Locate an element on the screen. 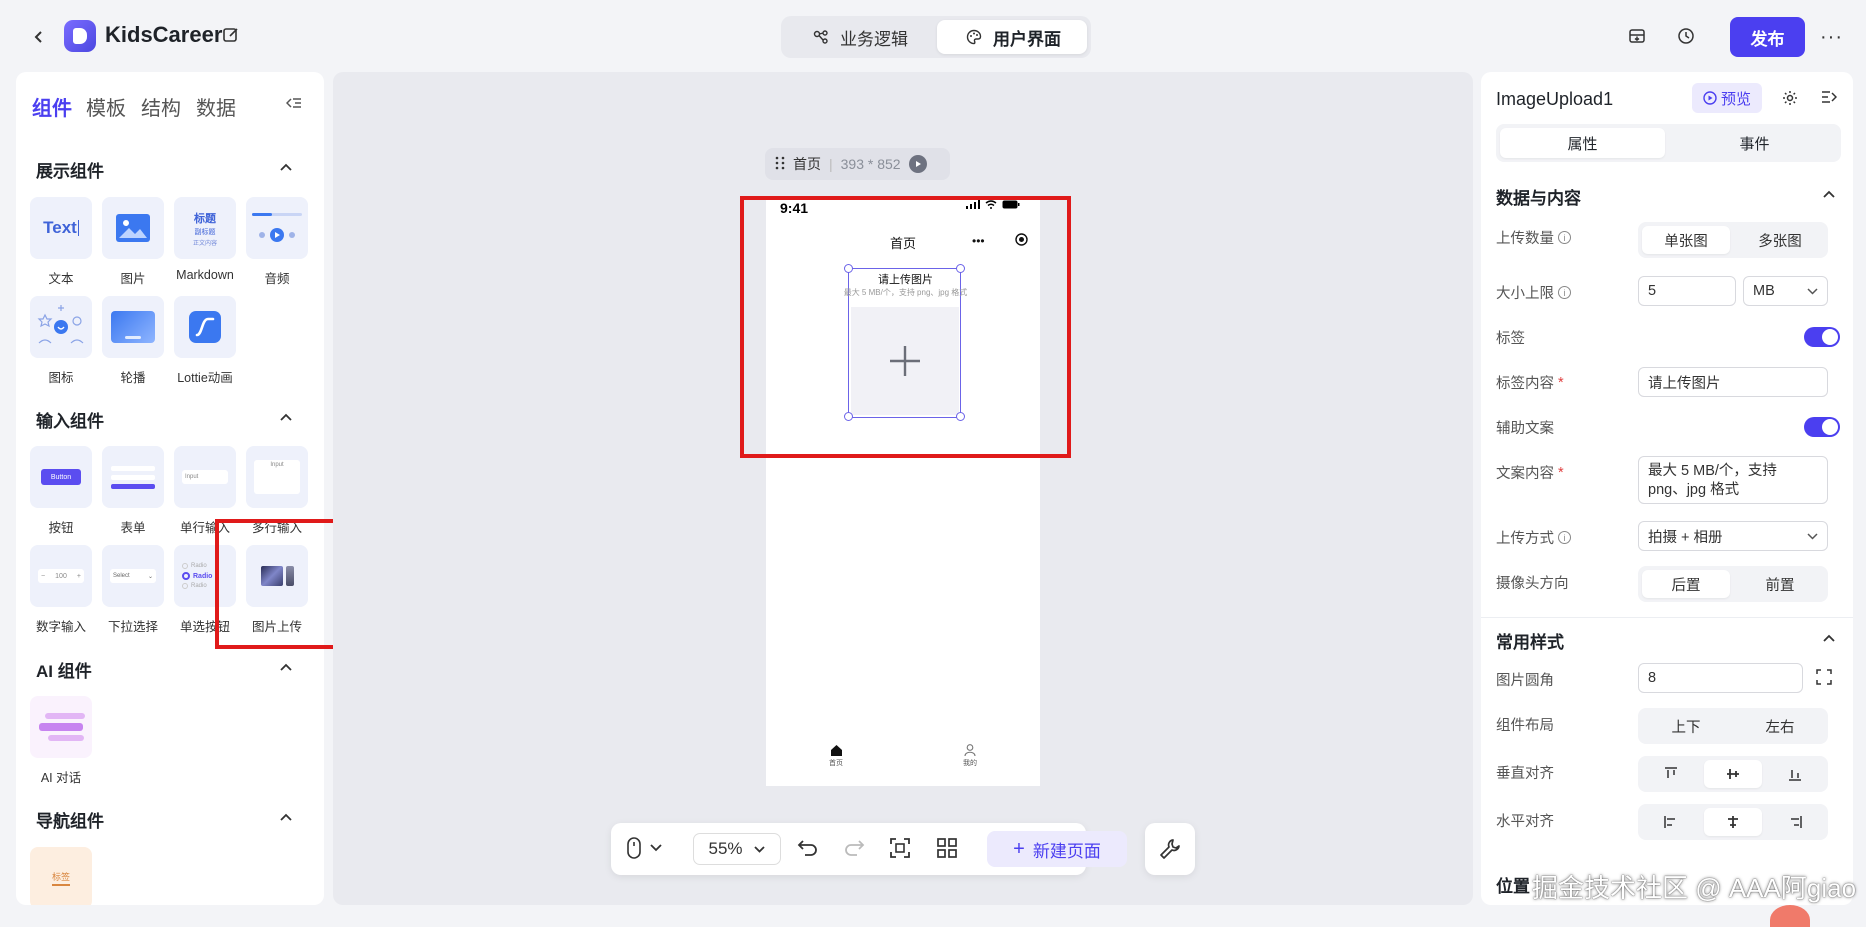 The height and width of the screenshot is (927, 1866). component-carousel: 轮播 is located at coordinates (133, 341).